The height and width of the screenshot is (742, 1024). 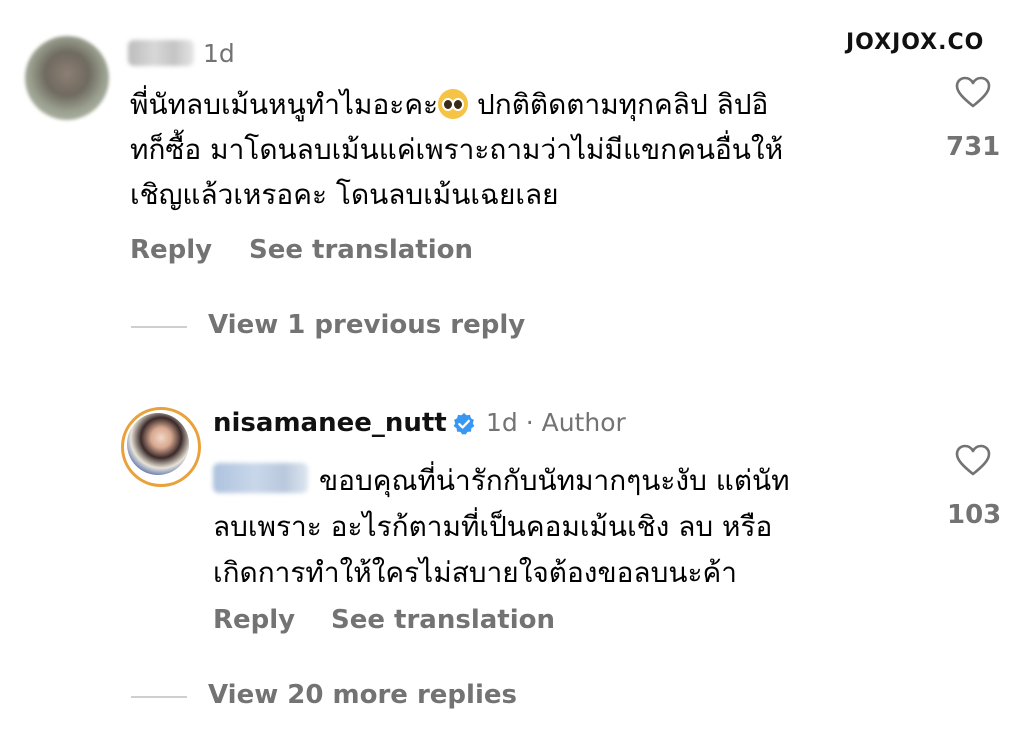 What do you see at coordinates (284, 104) in the screenshot?
I see `comment-text-part1: พี่นัทลบเม้นหนูทำไมอะคะ` at bounding box center [284, 104].